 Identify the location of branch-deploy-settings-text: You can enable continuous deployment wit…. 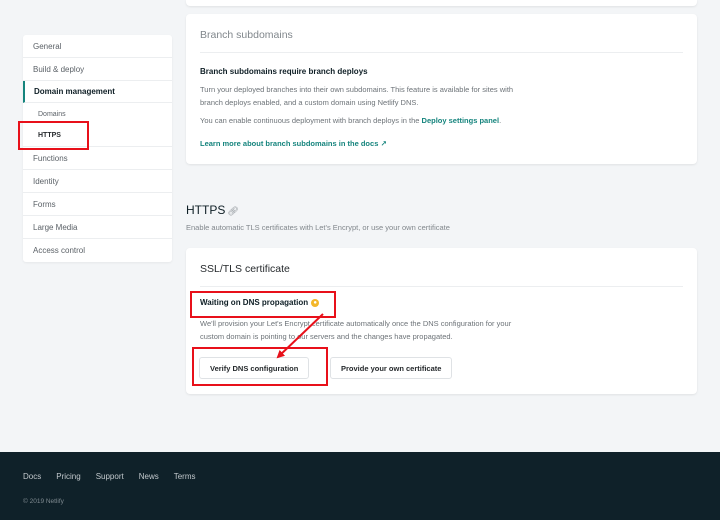
(350, 120).